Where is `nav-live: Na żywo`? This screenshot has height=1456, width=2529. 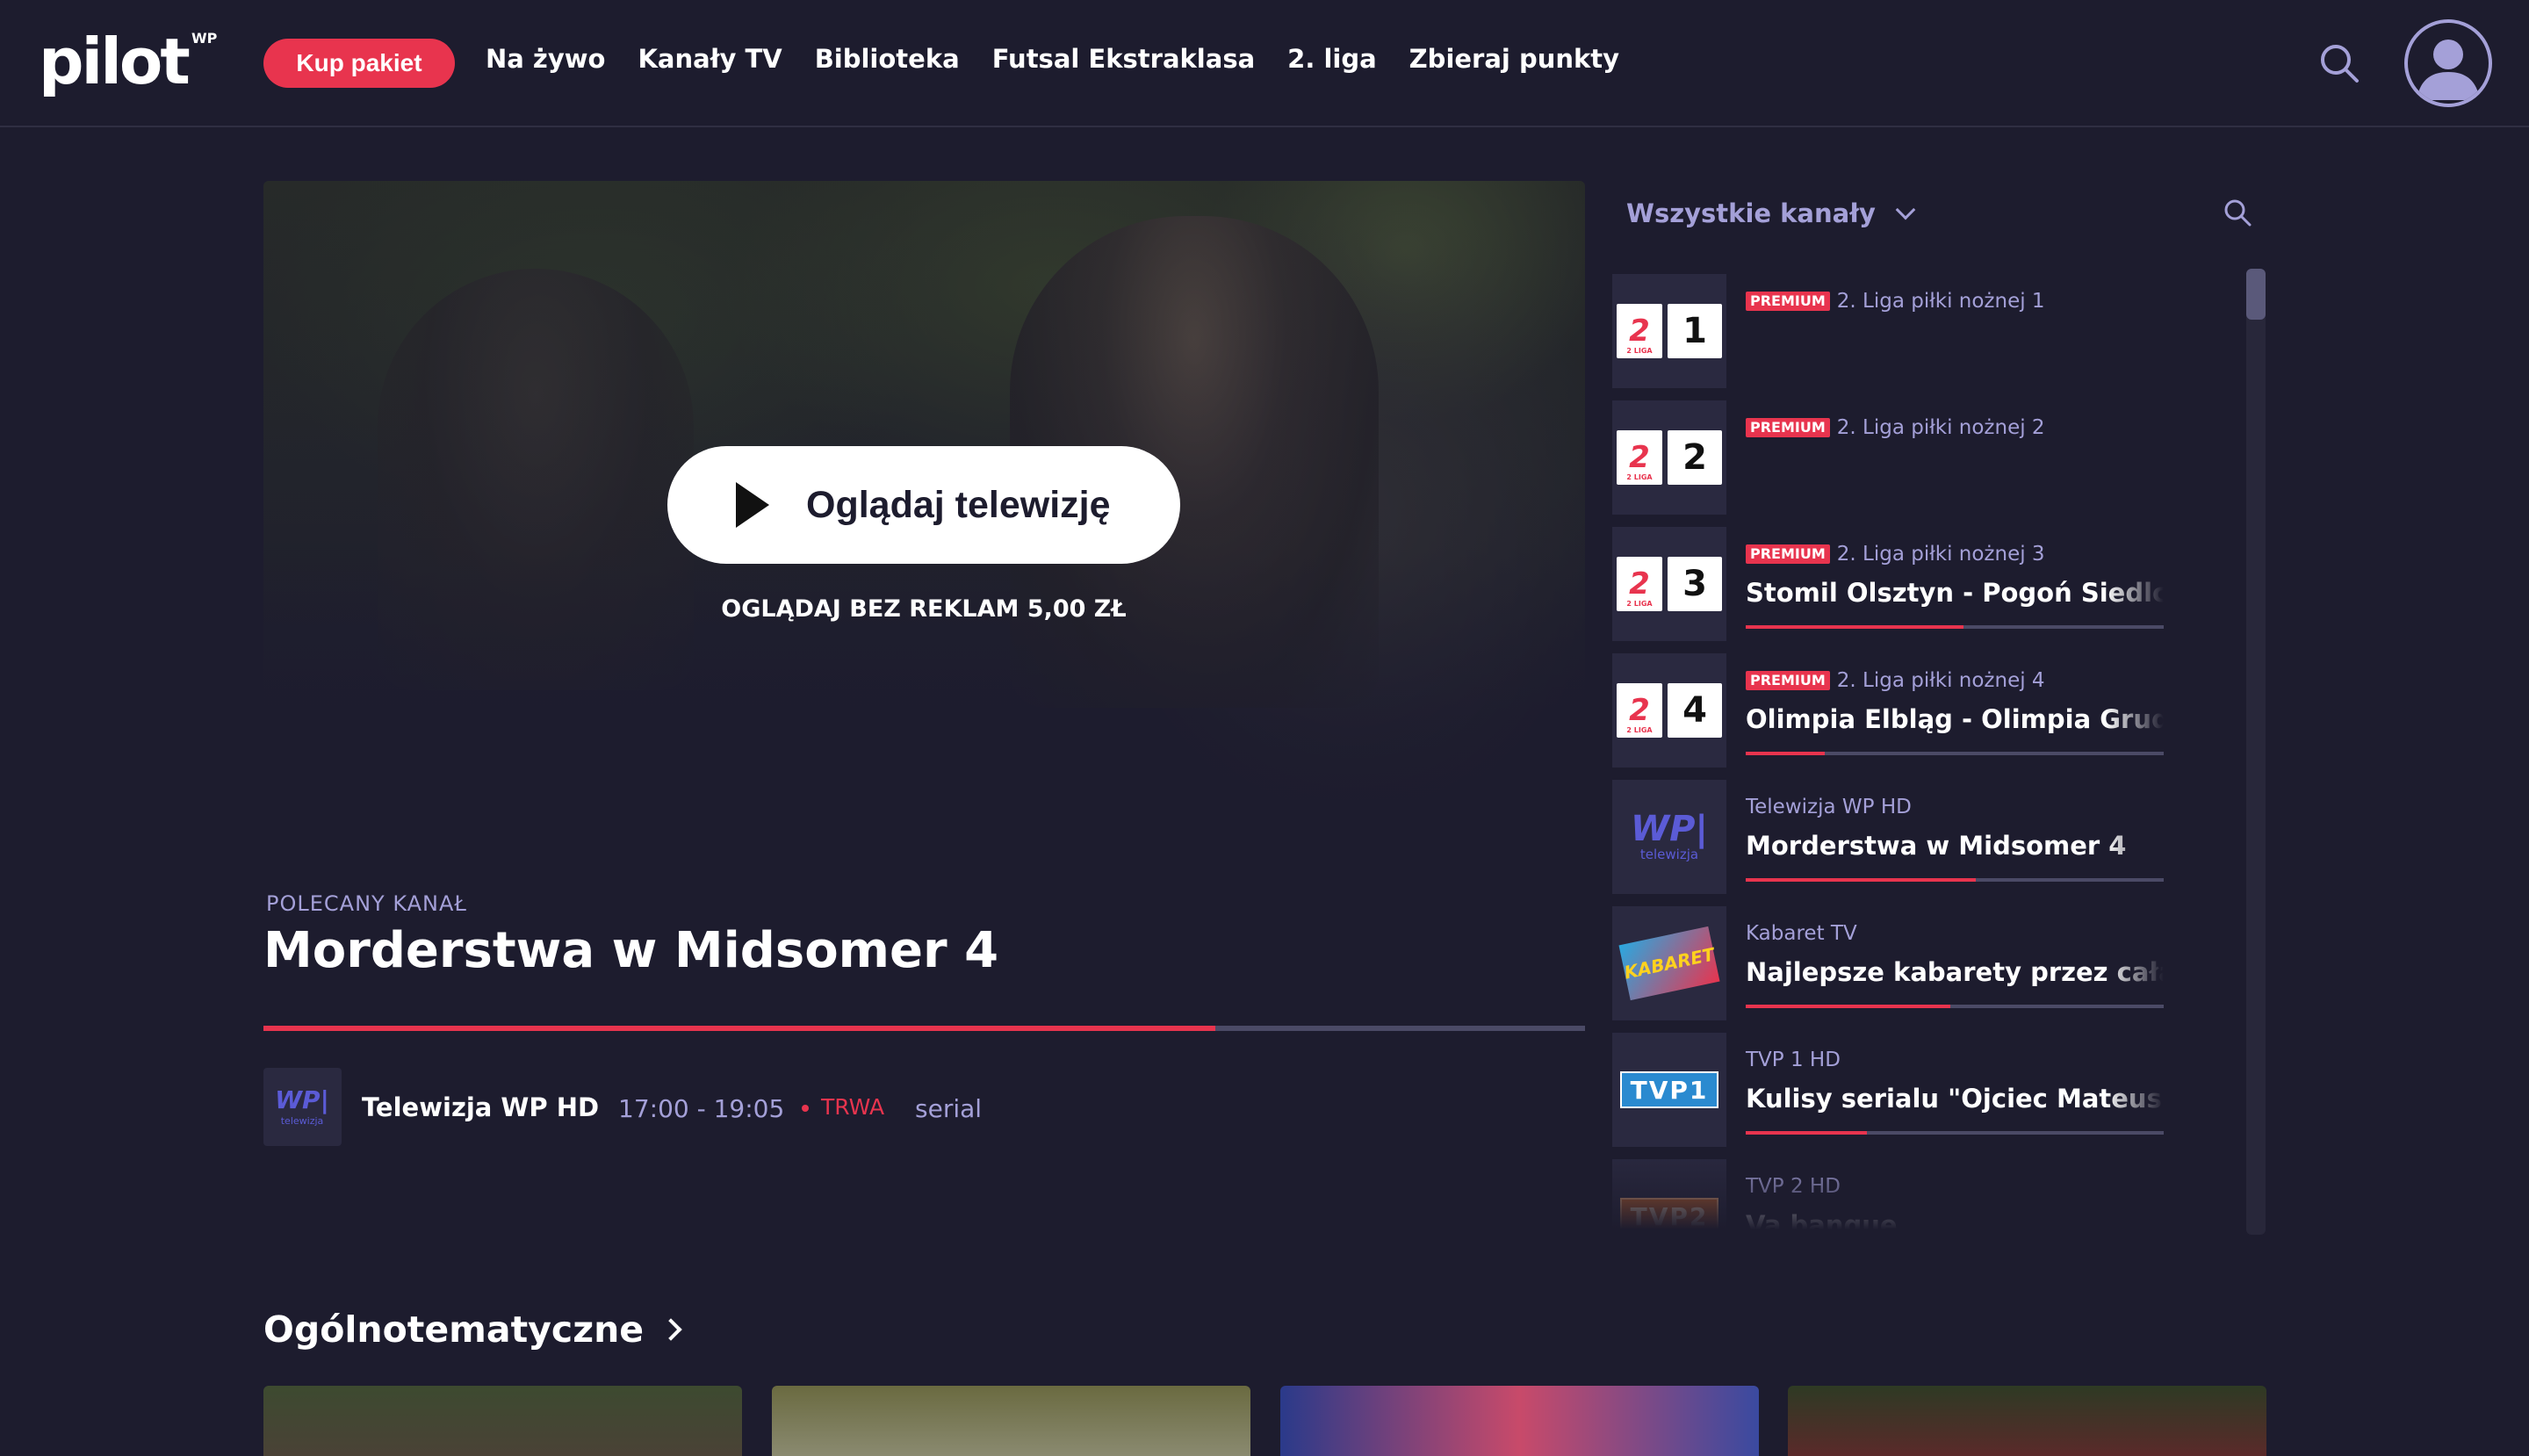
nav-live: Na żywo is located at coordinates (546, 59).